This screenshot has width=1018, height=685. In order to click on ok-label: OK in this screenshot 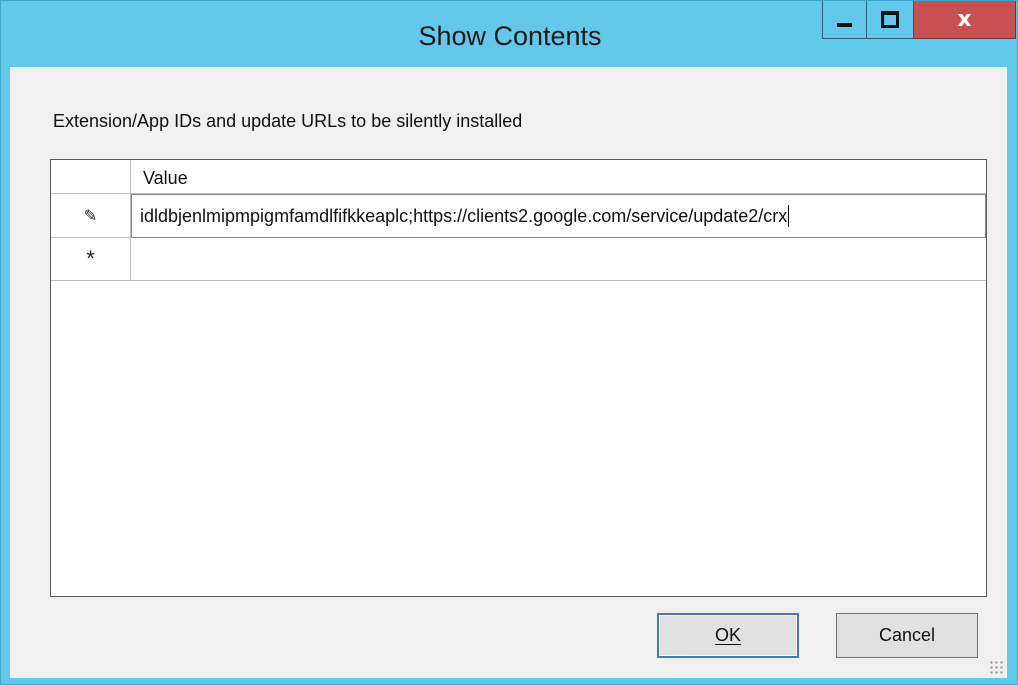, I will do `click(727, 635)`.